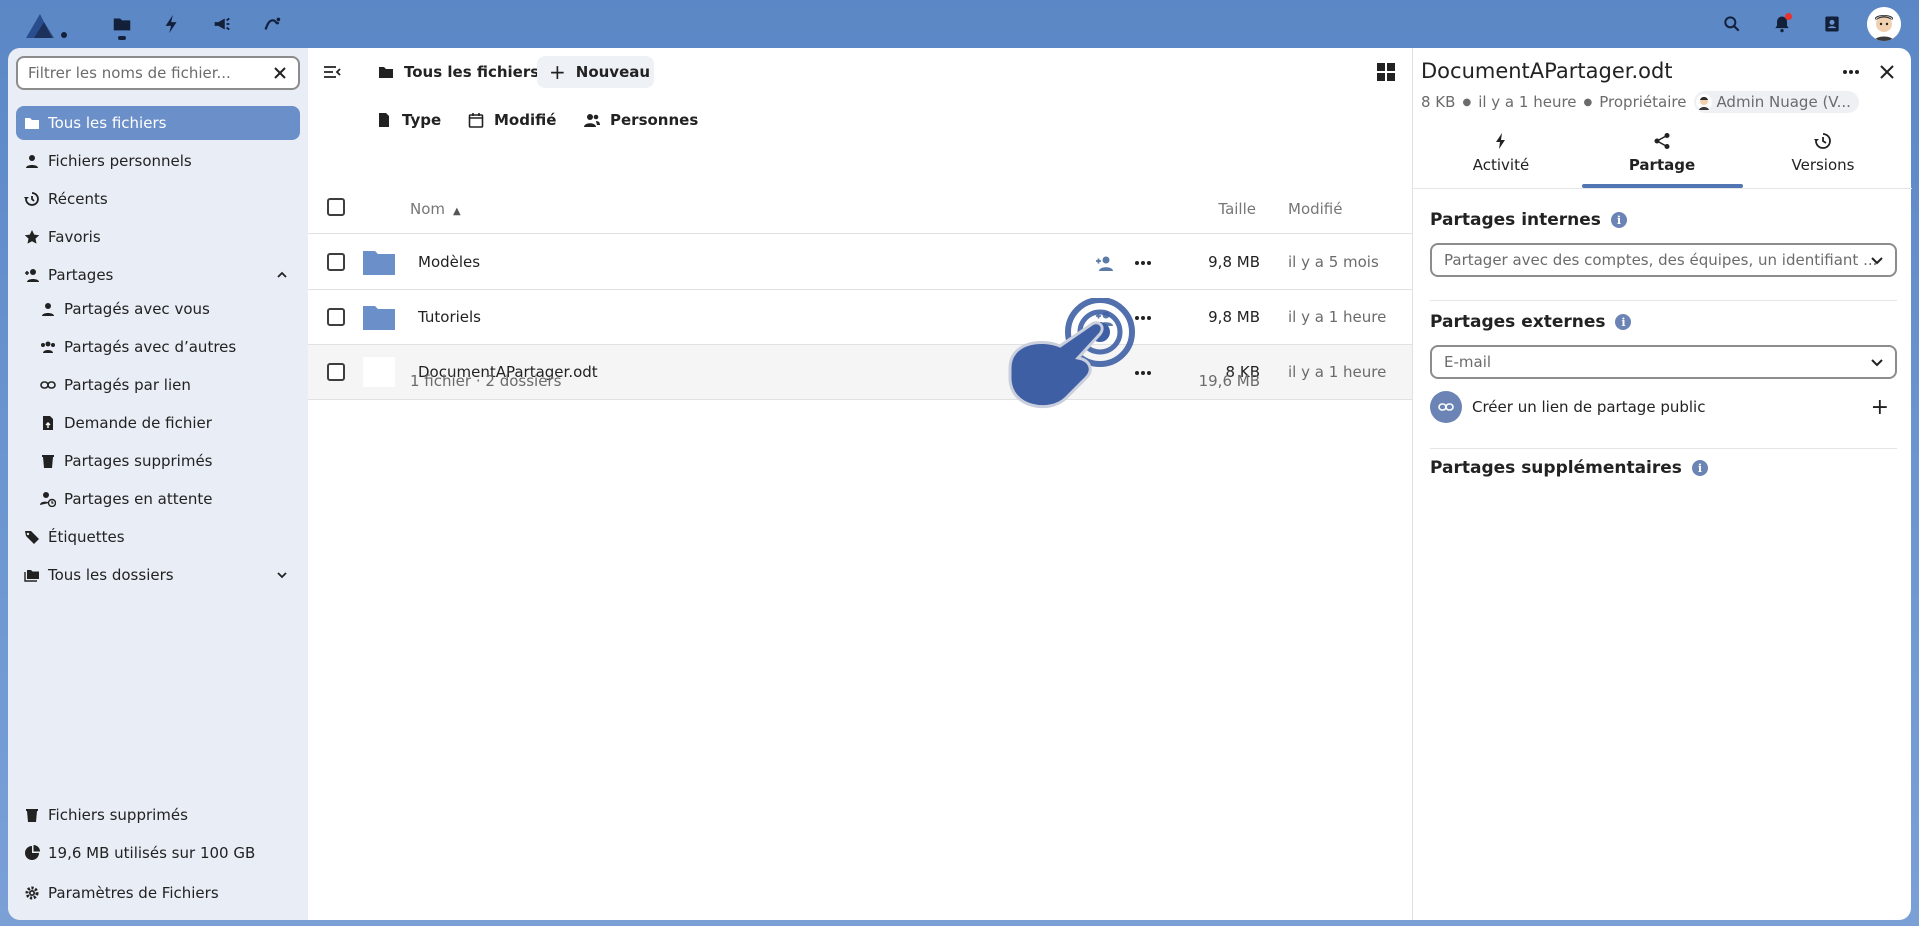  What do you see at coordinates (557, 72) in the screenshot?
I see `plus-icon: +` at bounding box center [557, 72].